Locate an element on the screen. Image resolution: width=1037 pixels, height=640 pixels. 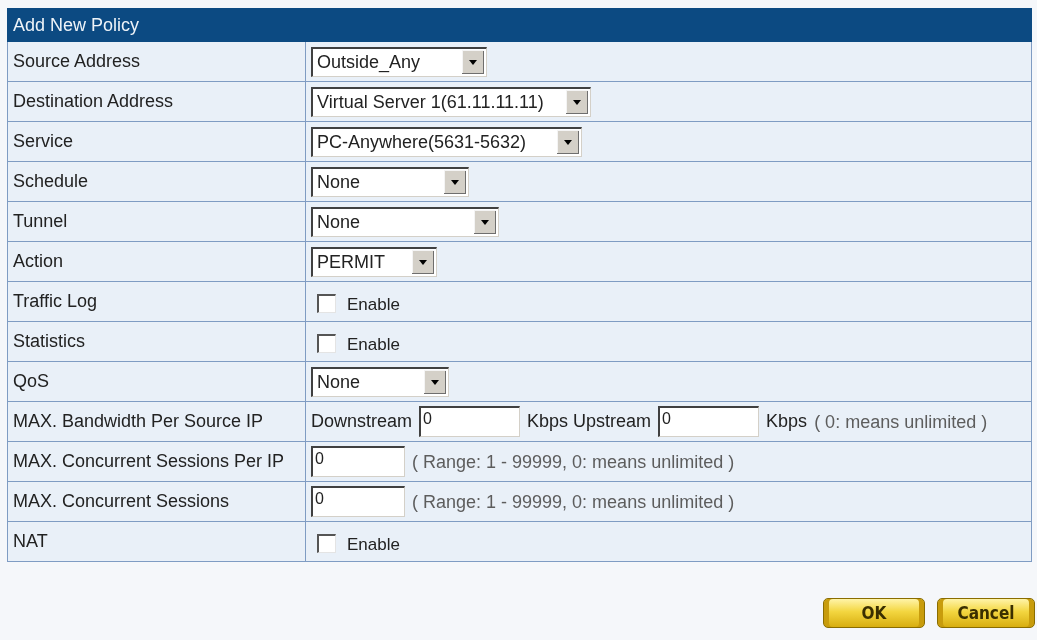
field-text: Kbps is located at coordinates (787, 421).